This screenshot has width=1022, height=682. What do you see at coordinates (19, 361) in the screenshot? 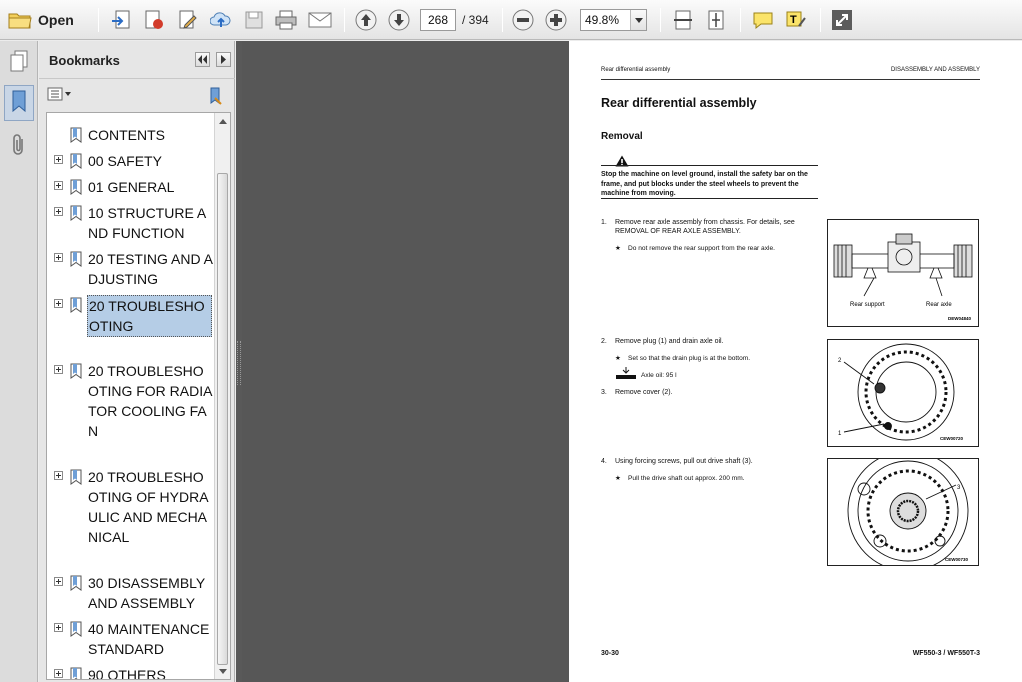
I see `navigation-rail` at bounding box center [19, 361].